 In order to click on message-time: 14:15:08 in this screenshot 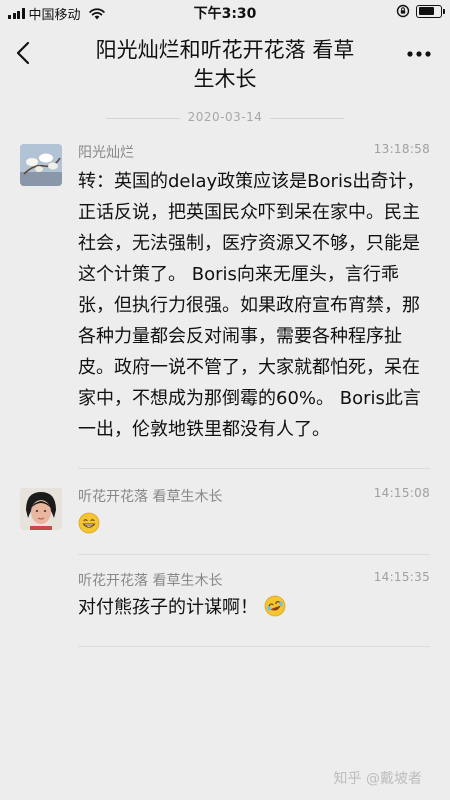, I will do `click(401, 493)`.